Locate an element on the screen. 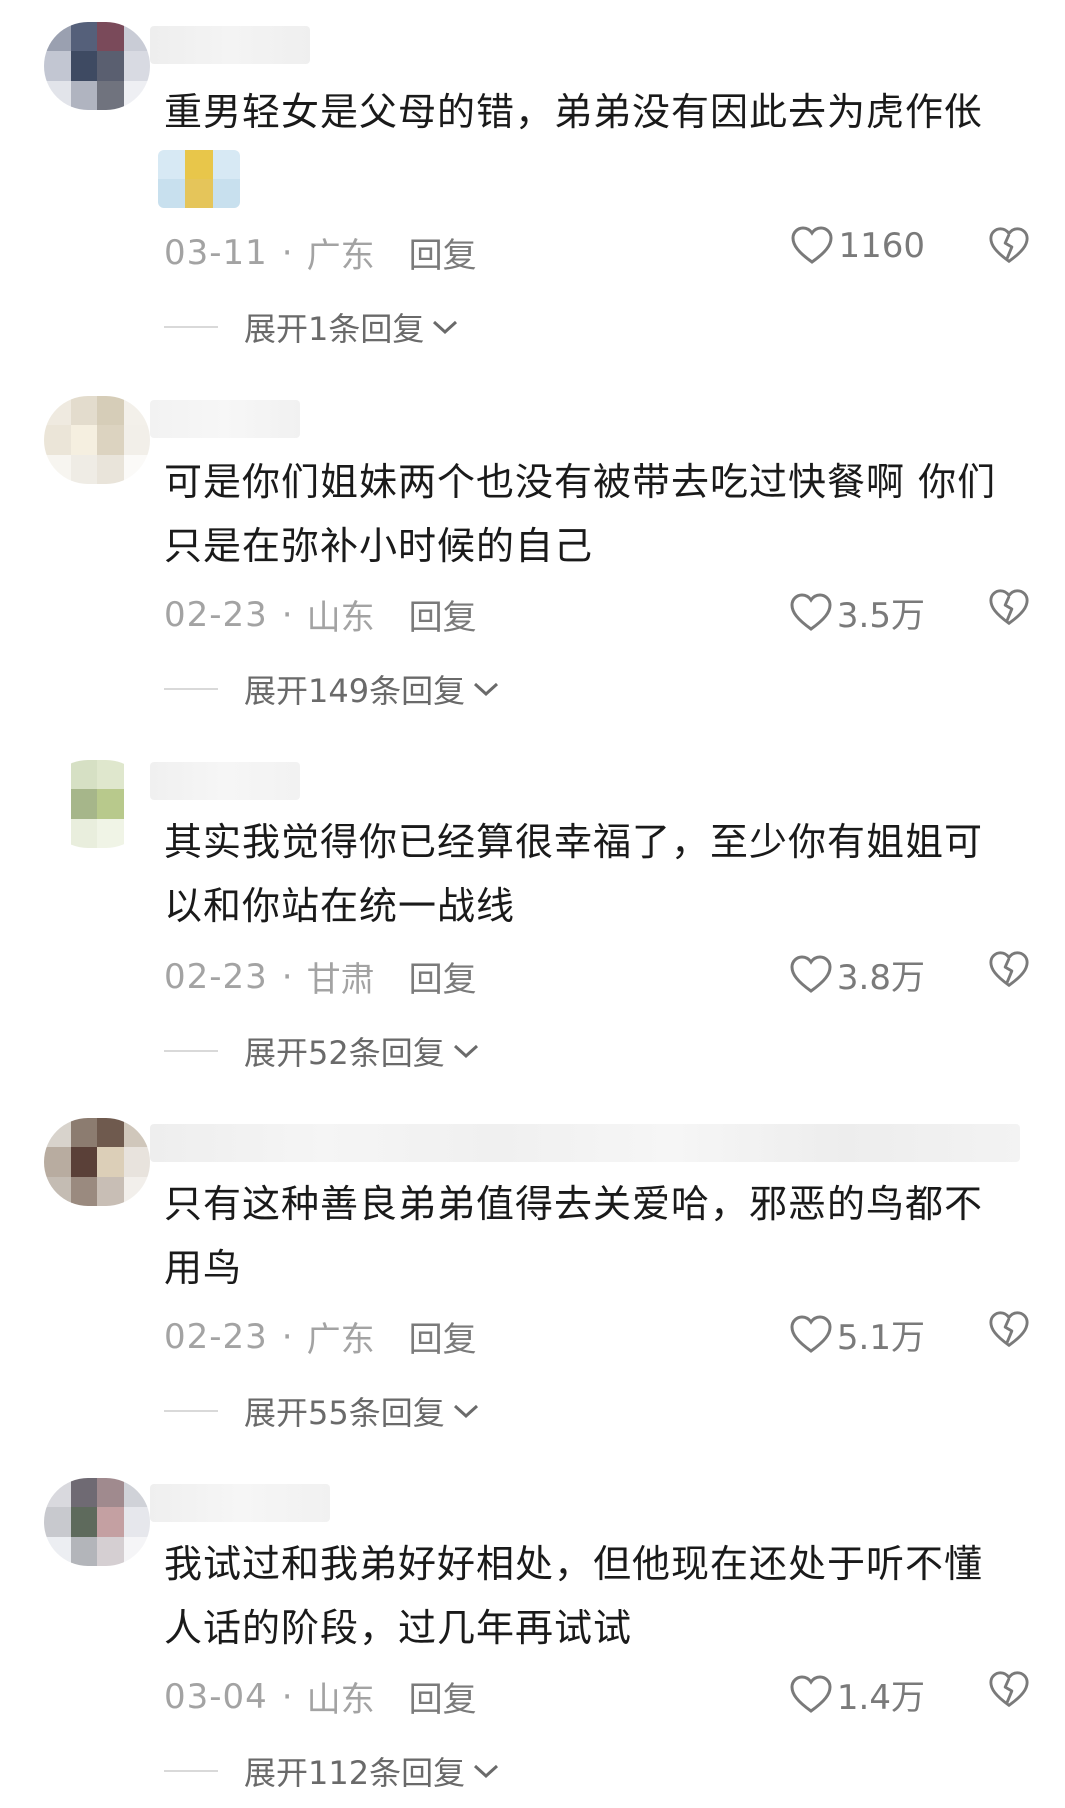 The image size is (1065, 1808). expand-replies-button: 展开112条回复 is located at coordinates (332, 1771).